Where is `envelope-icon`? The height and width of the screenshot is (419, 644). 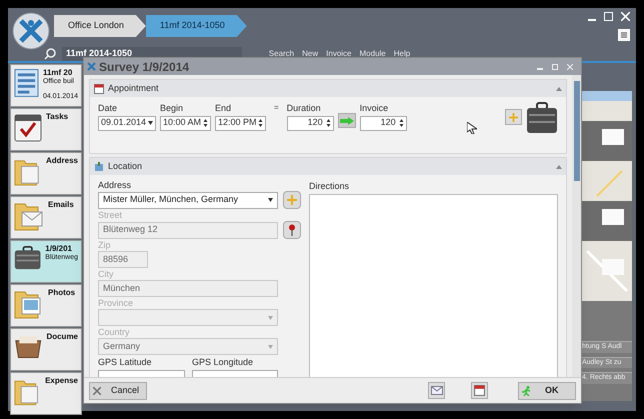 envelope-icon is located at coordinates (436, 390).